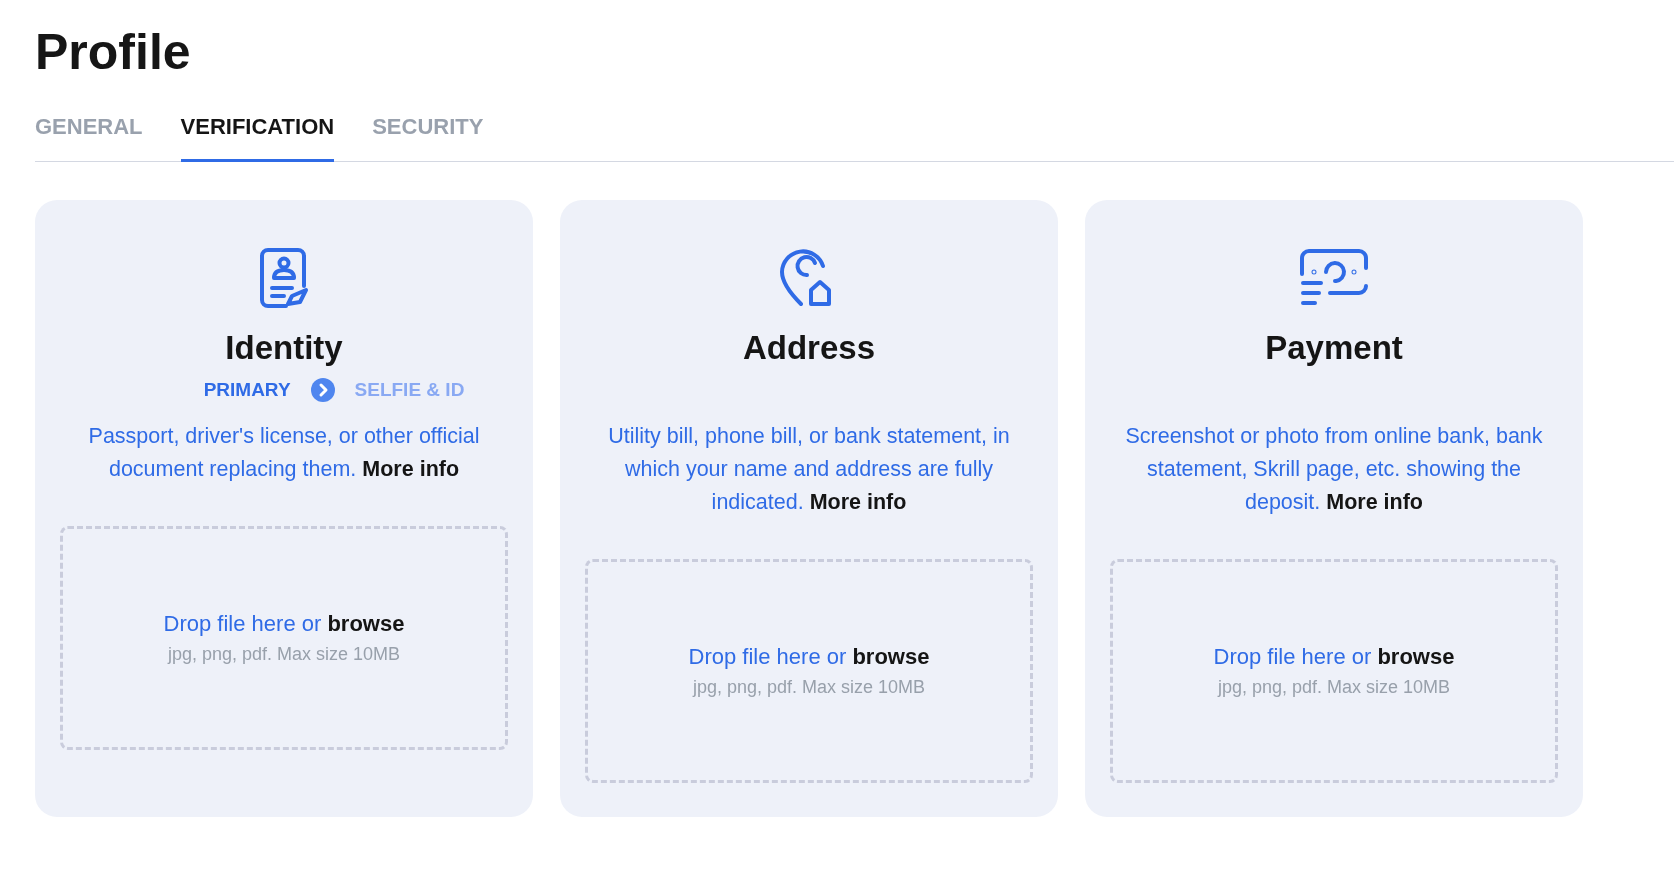 The height and width of the screenshot is (870, 1674). I want to click on chevron-right-icon, so click(322, 390).